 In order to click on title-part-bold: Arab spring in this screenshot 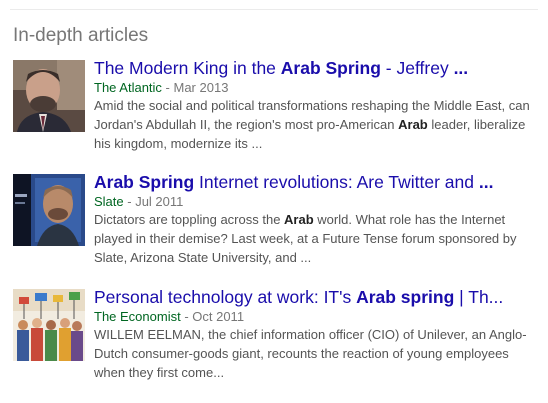, I will do `click(405, 297)`.